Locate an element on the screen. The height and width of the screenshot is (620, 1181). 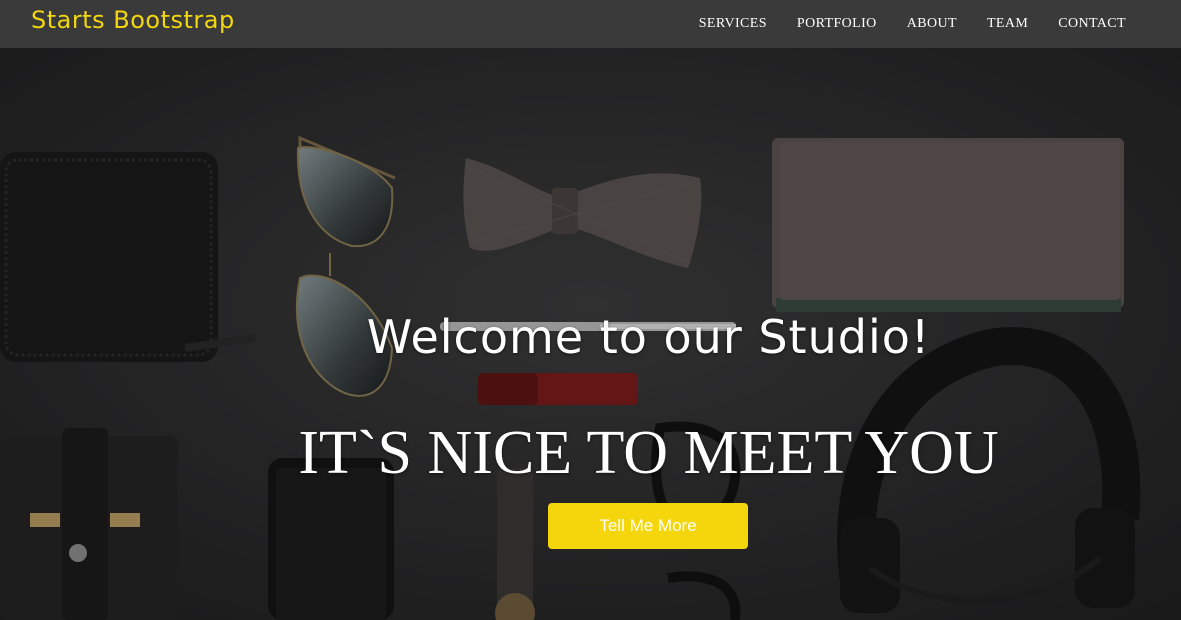
nav-link-portfolio: PORTFOLIO is located at coordinates (837, 24).